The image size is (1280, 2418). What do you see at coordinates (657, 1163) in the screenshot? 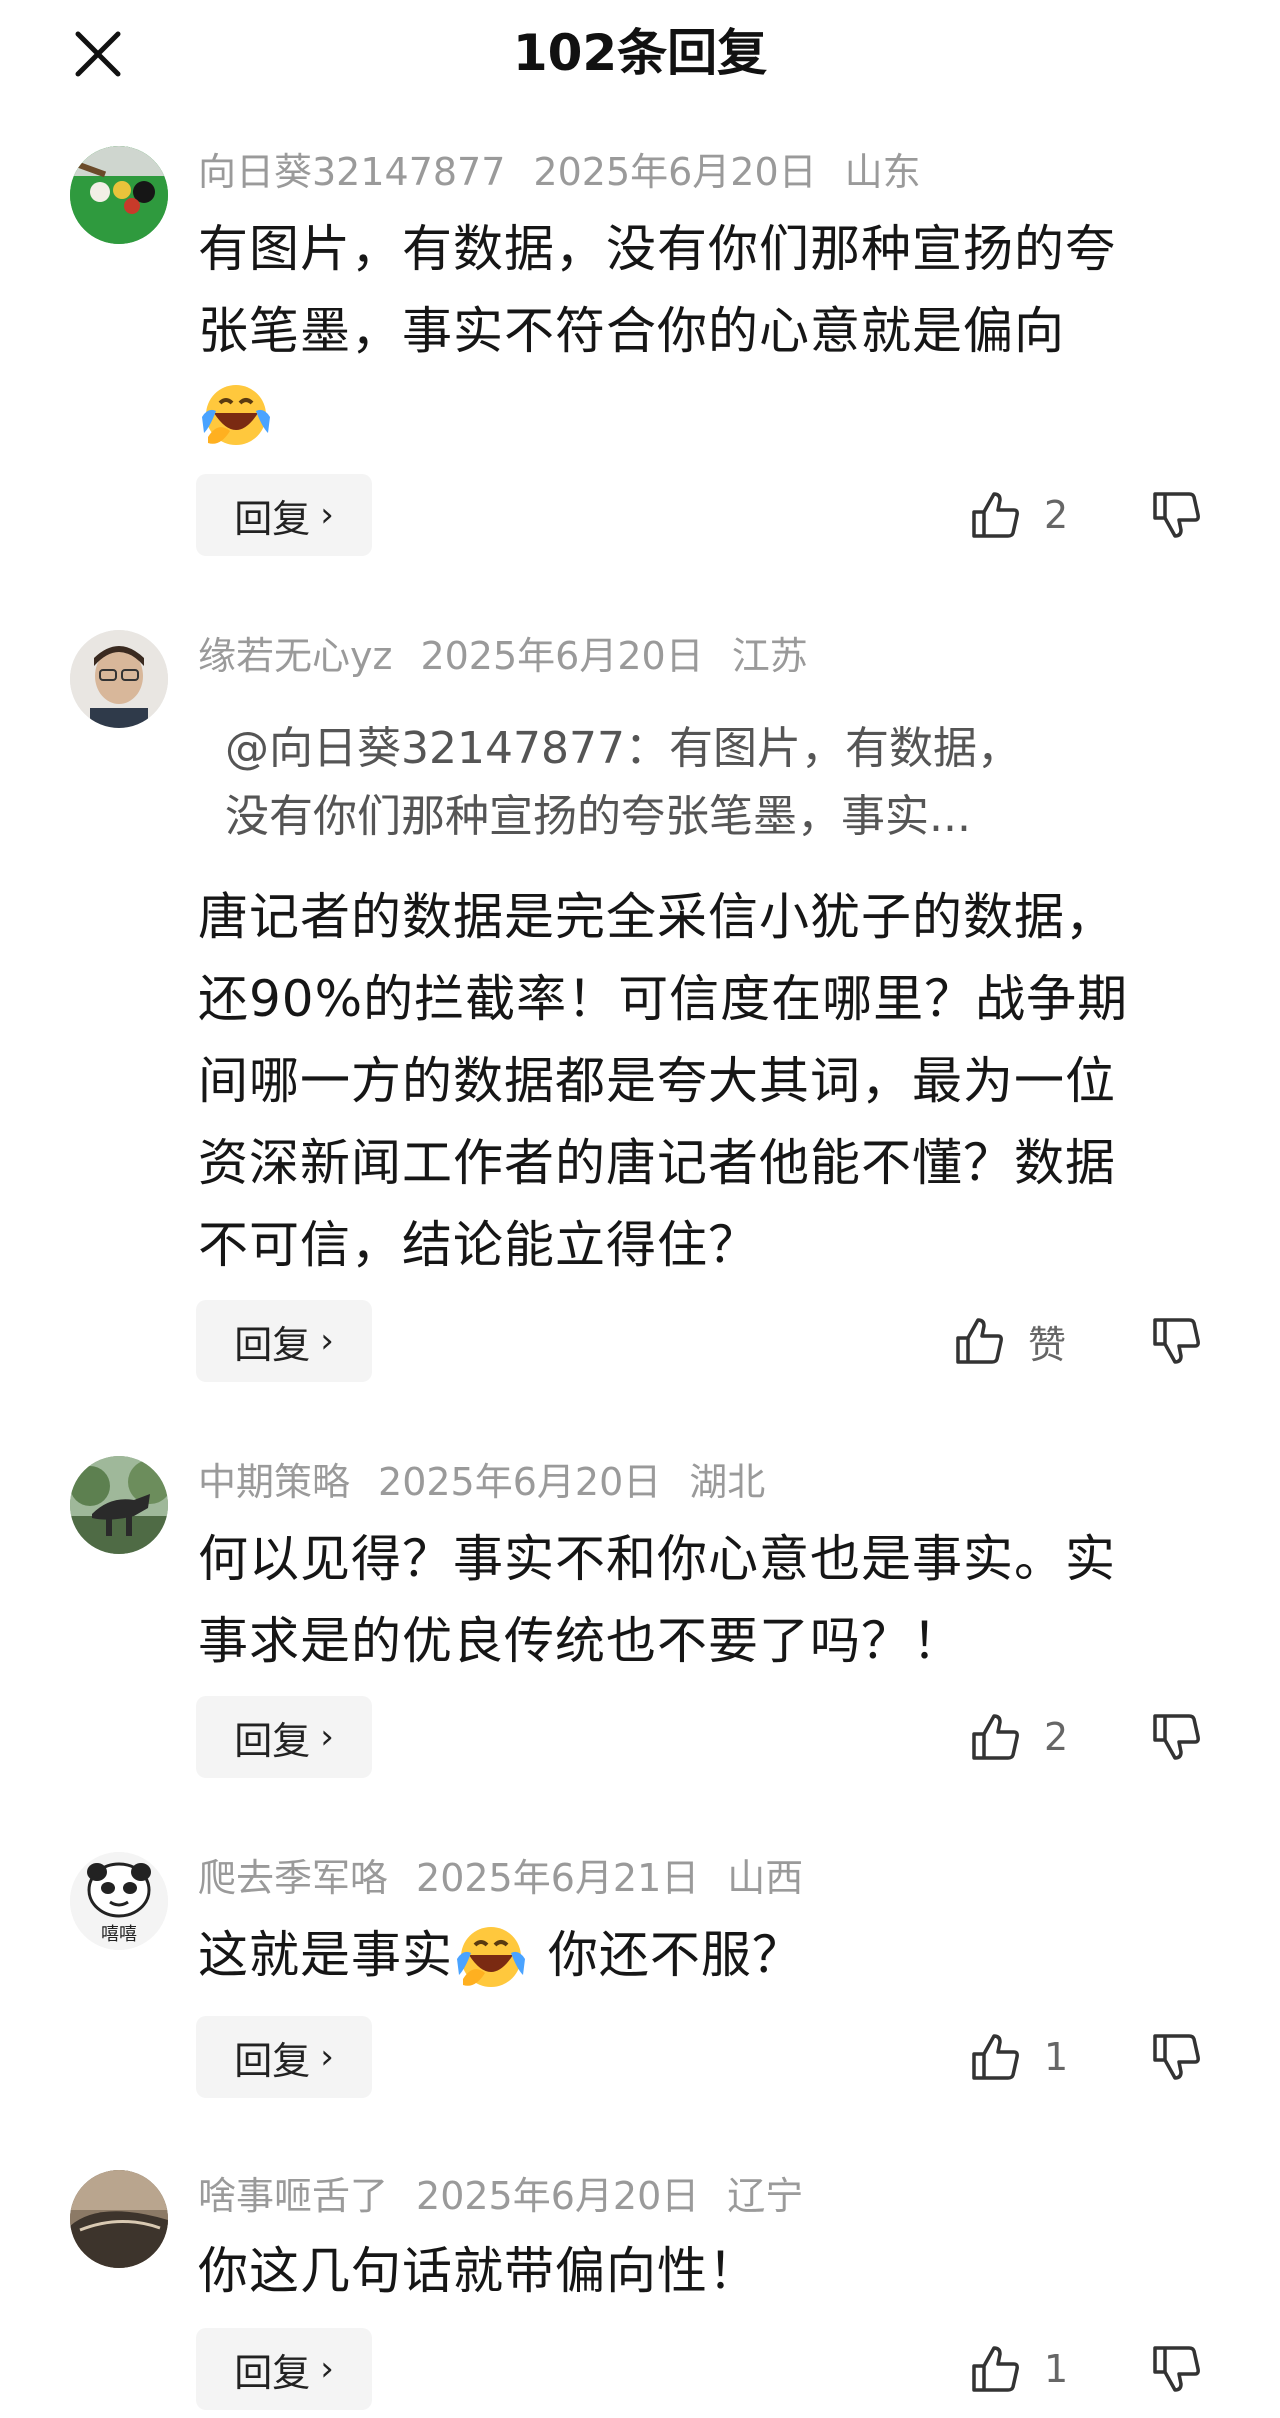
I see `comment-line: 资深新闻工作者的唐记者他能不懂？数据` at bounding box center [657, 1163].